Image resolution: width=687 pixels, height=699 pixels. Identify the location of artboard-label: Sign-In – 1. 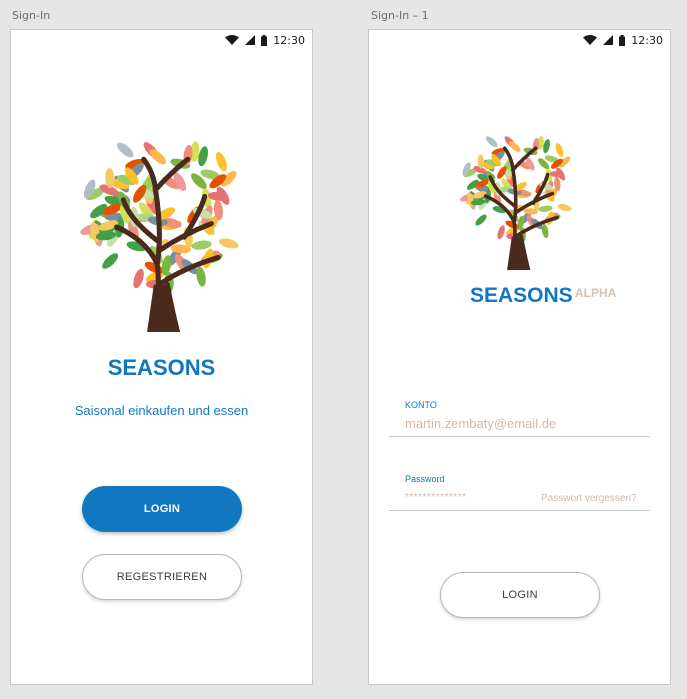
(400, 15).